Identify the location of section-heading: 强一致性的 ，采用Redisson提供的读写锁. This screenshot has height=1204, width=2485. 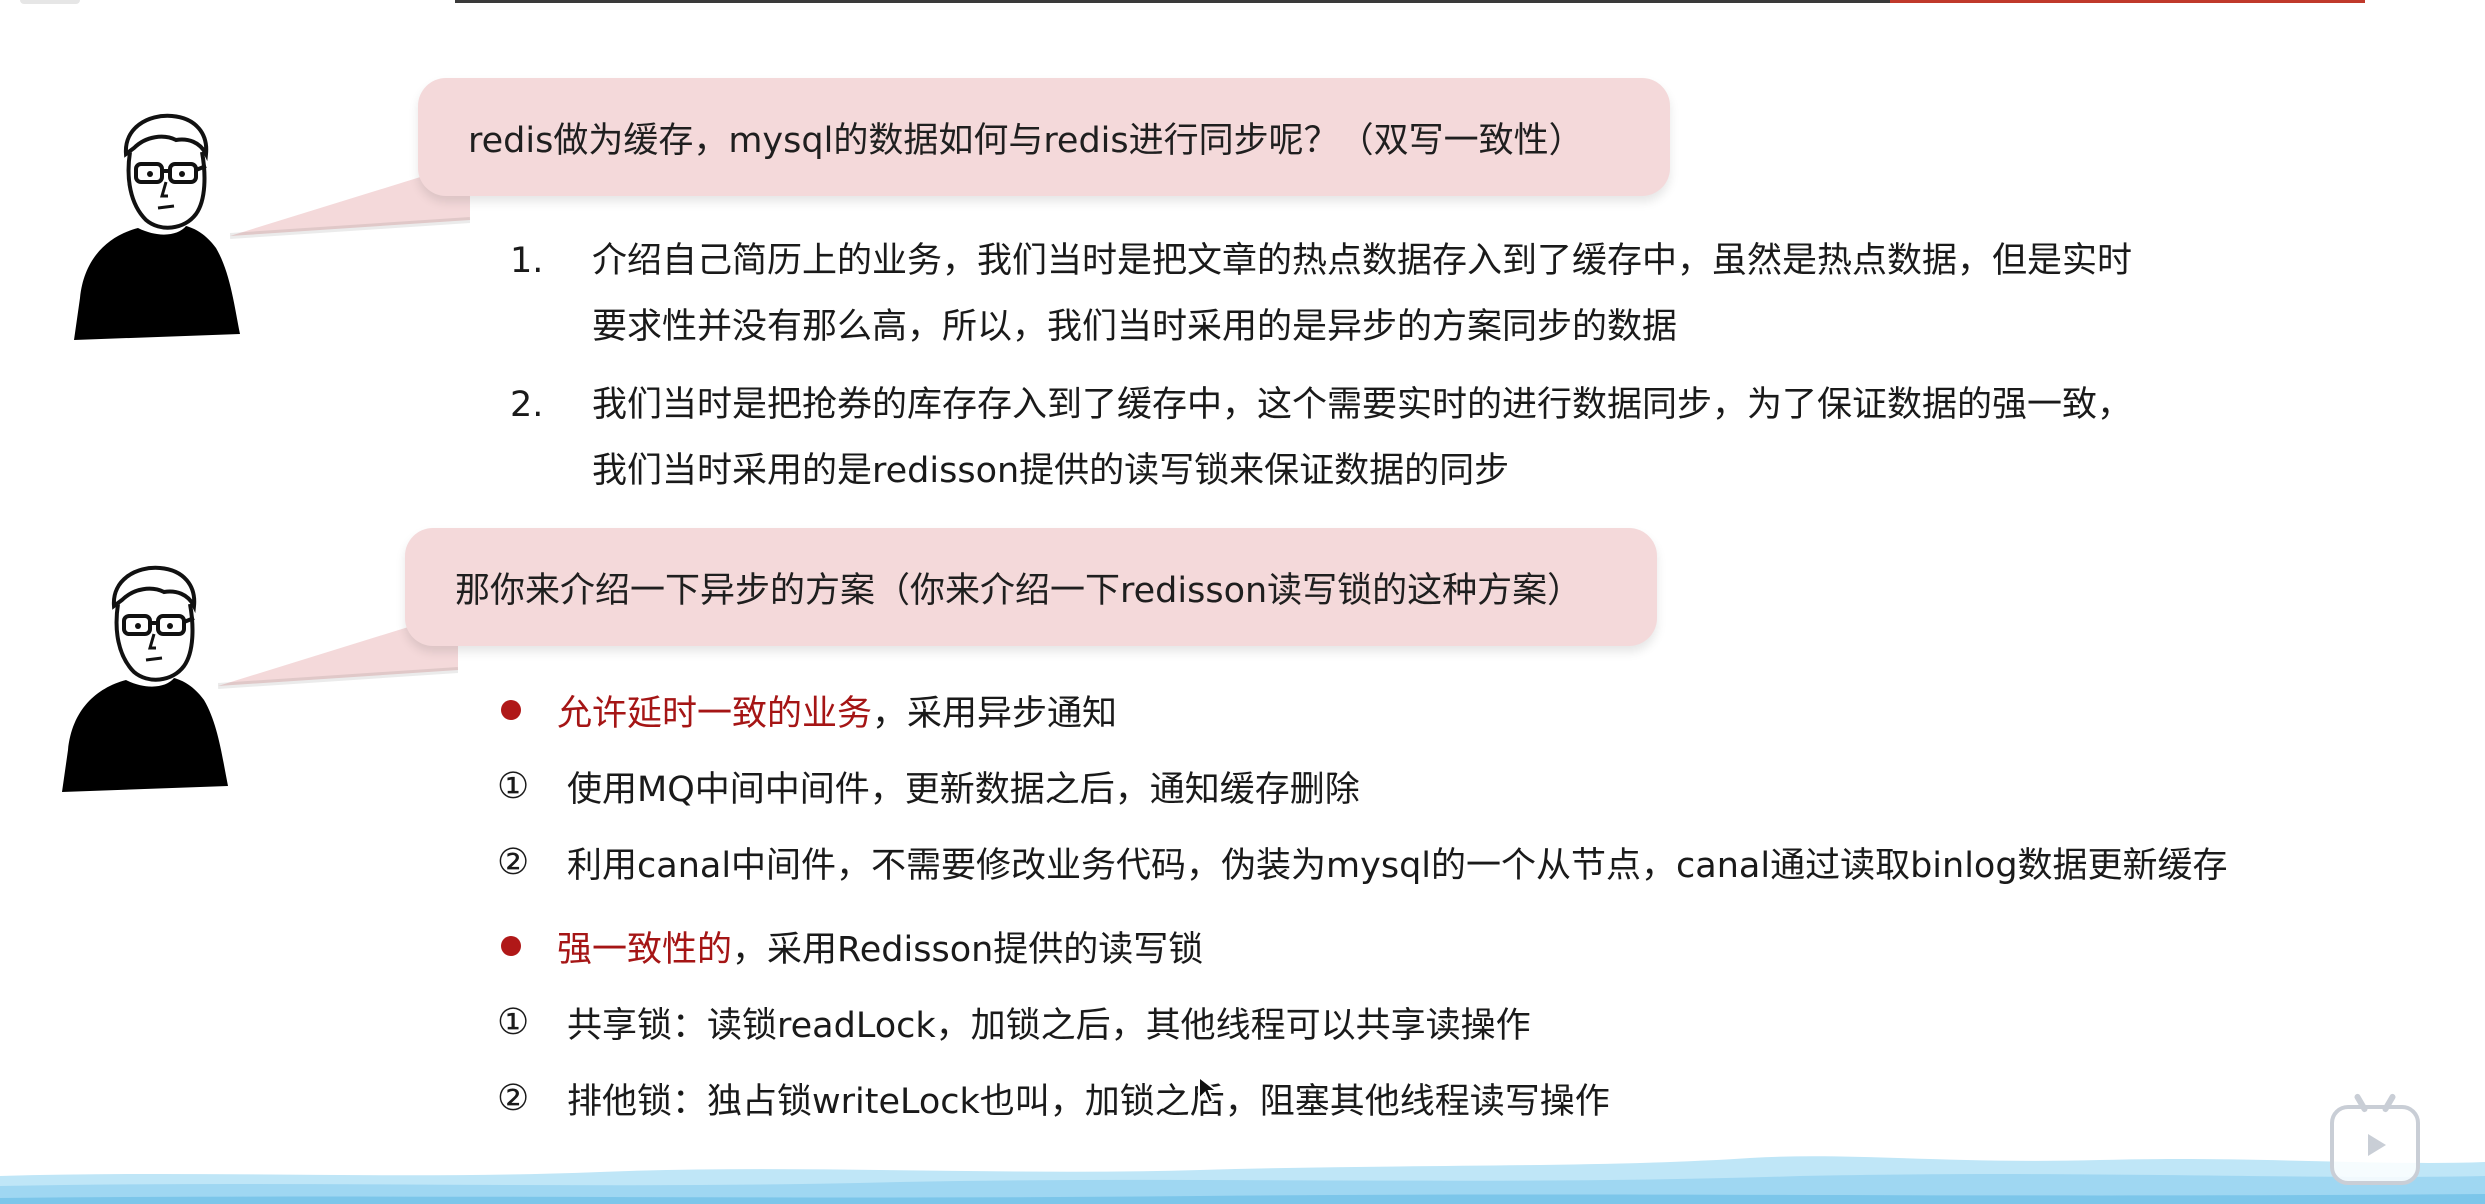
(1447, 946).